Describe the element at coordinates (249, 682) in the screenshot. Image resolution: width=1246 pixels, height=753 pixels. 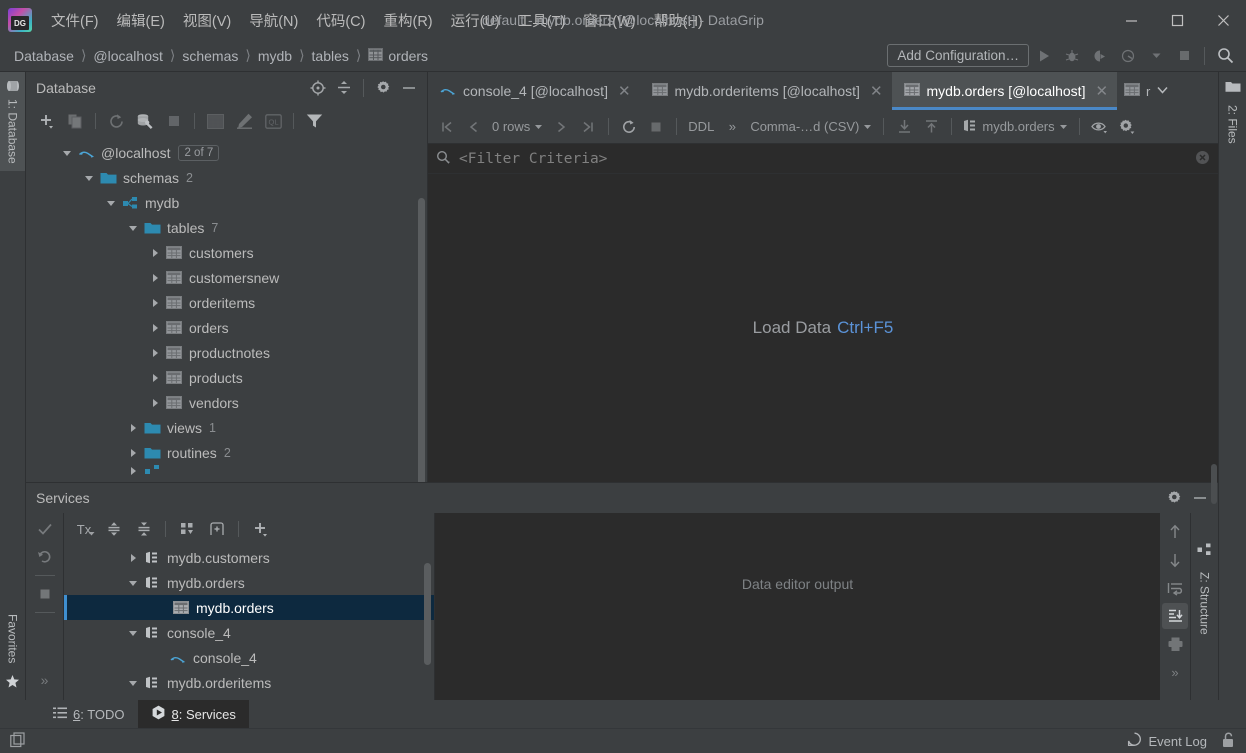
I see `services-item-mydb-orderitems: mydb.orderitems` at that location.